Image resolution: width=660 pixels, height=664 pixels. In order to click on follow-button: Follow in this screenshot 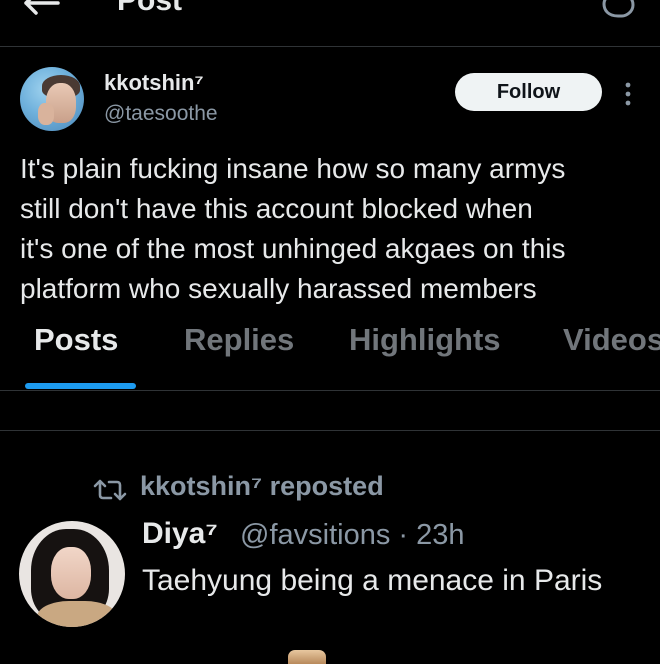, I will do `click(528, 92)`.